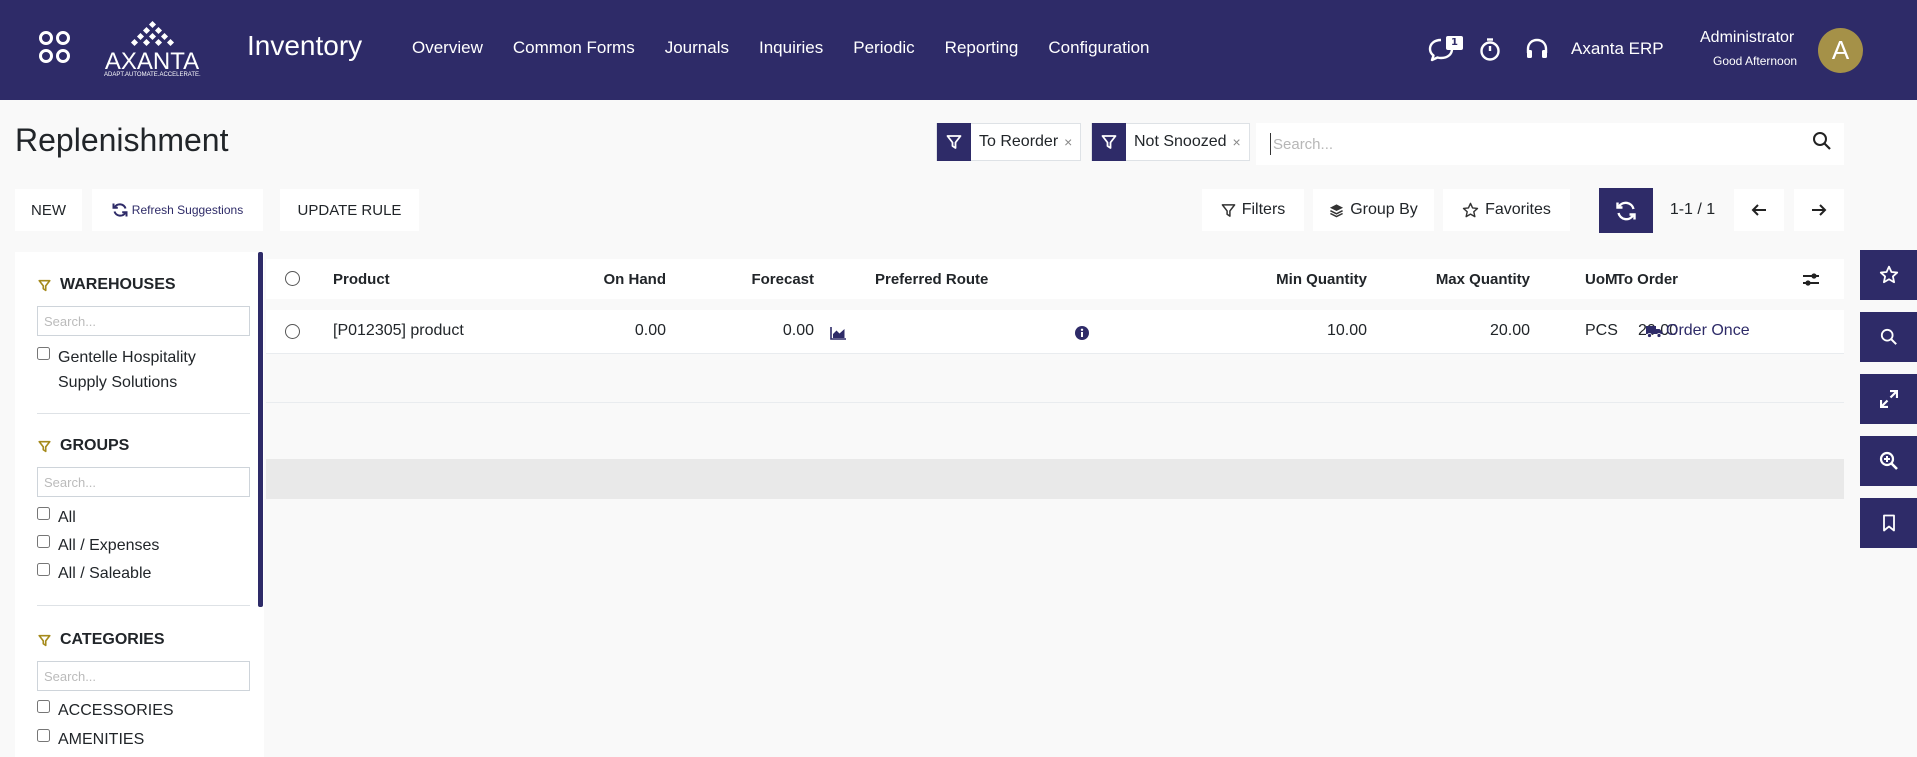 The width and height of the screenshot is (1917, 757). I want to click on column-settings-icon, so click(1811, 280).